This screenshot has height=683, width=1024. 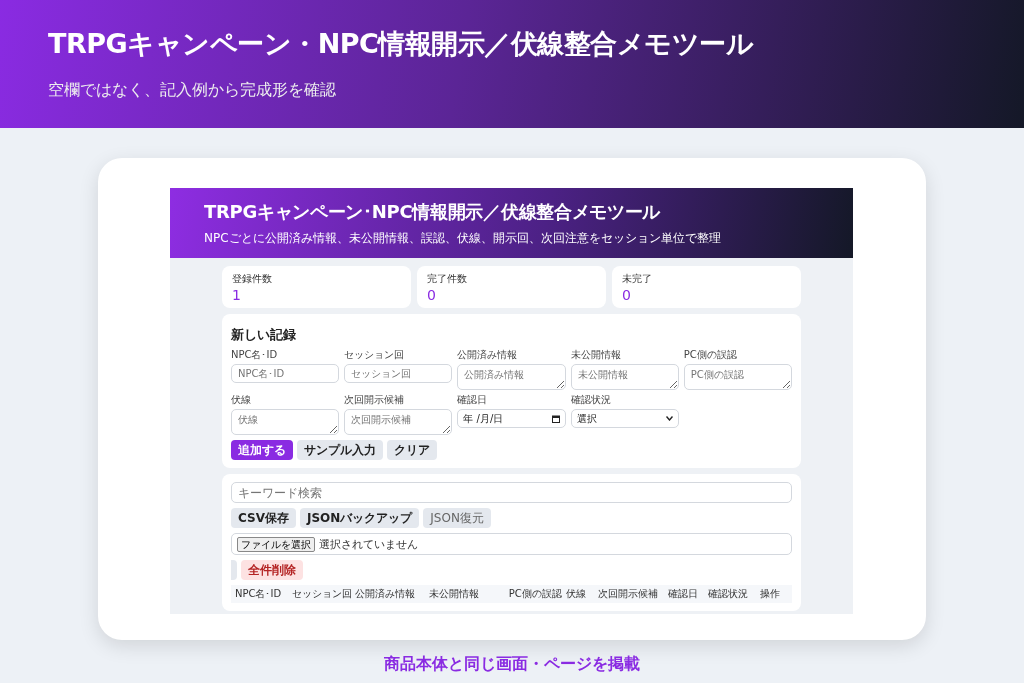 I want to click on delete-all-button: 全件削除, so click(x=272, y=570).